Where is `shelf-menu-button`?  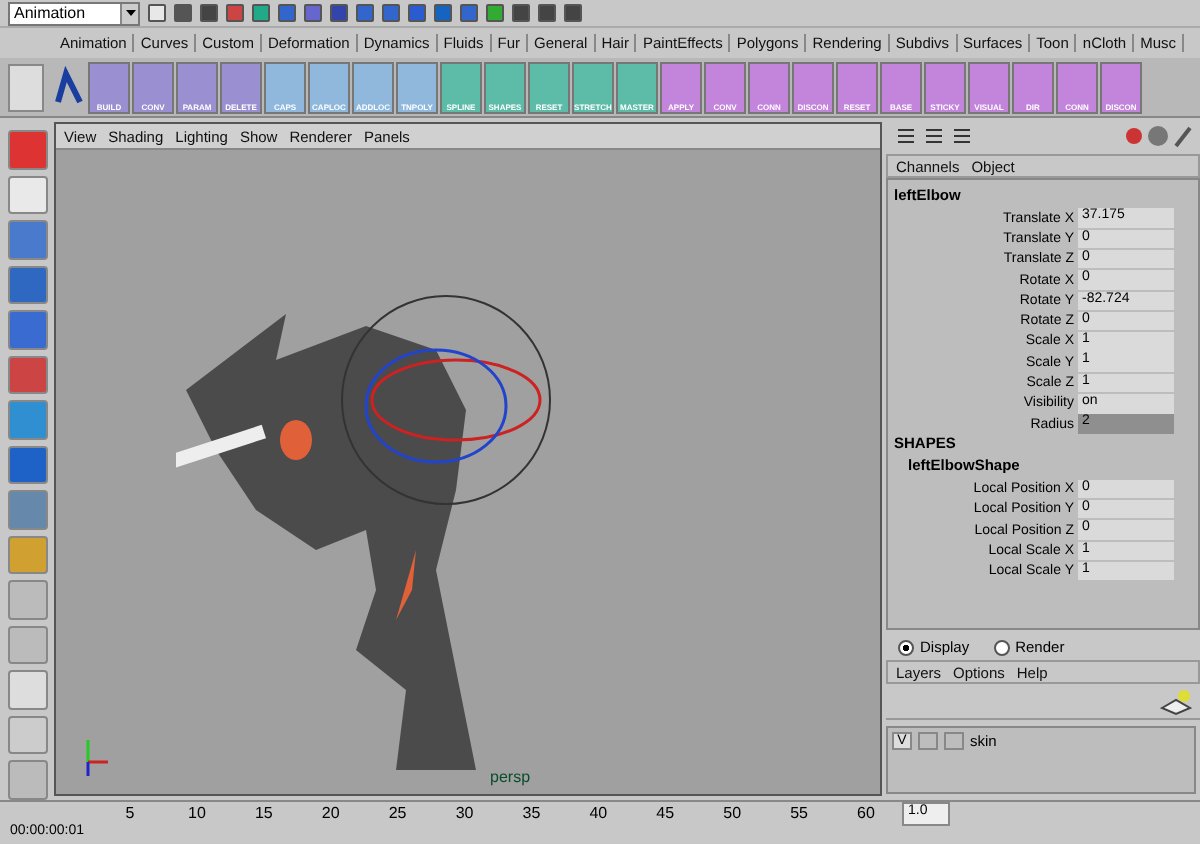
shelf-menu-button is located at coordinates (26, 87).